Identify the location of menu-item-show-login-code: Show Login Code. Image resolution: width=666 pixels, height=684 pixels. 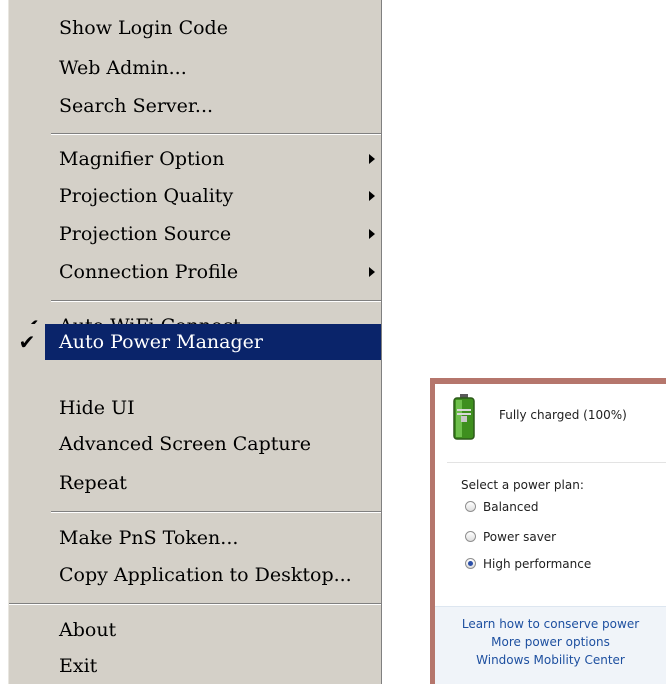
(195, 28).